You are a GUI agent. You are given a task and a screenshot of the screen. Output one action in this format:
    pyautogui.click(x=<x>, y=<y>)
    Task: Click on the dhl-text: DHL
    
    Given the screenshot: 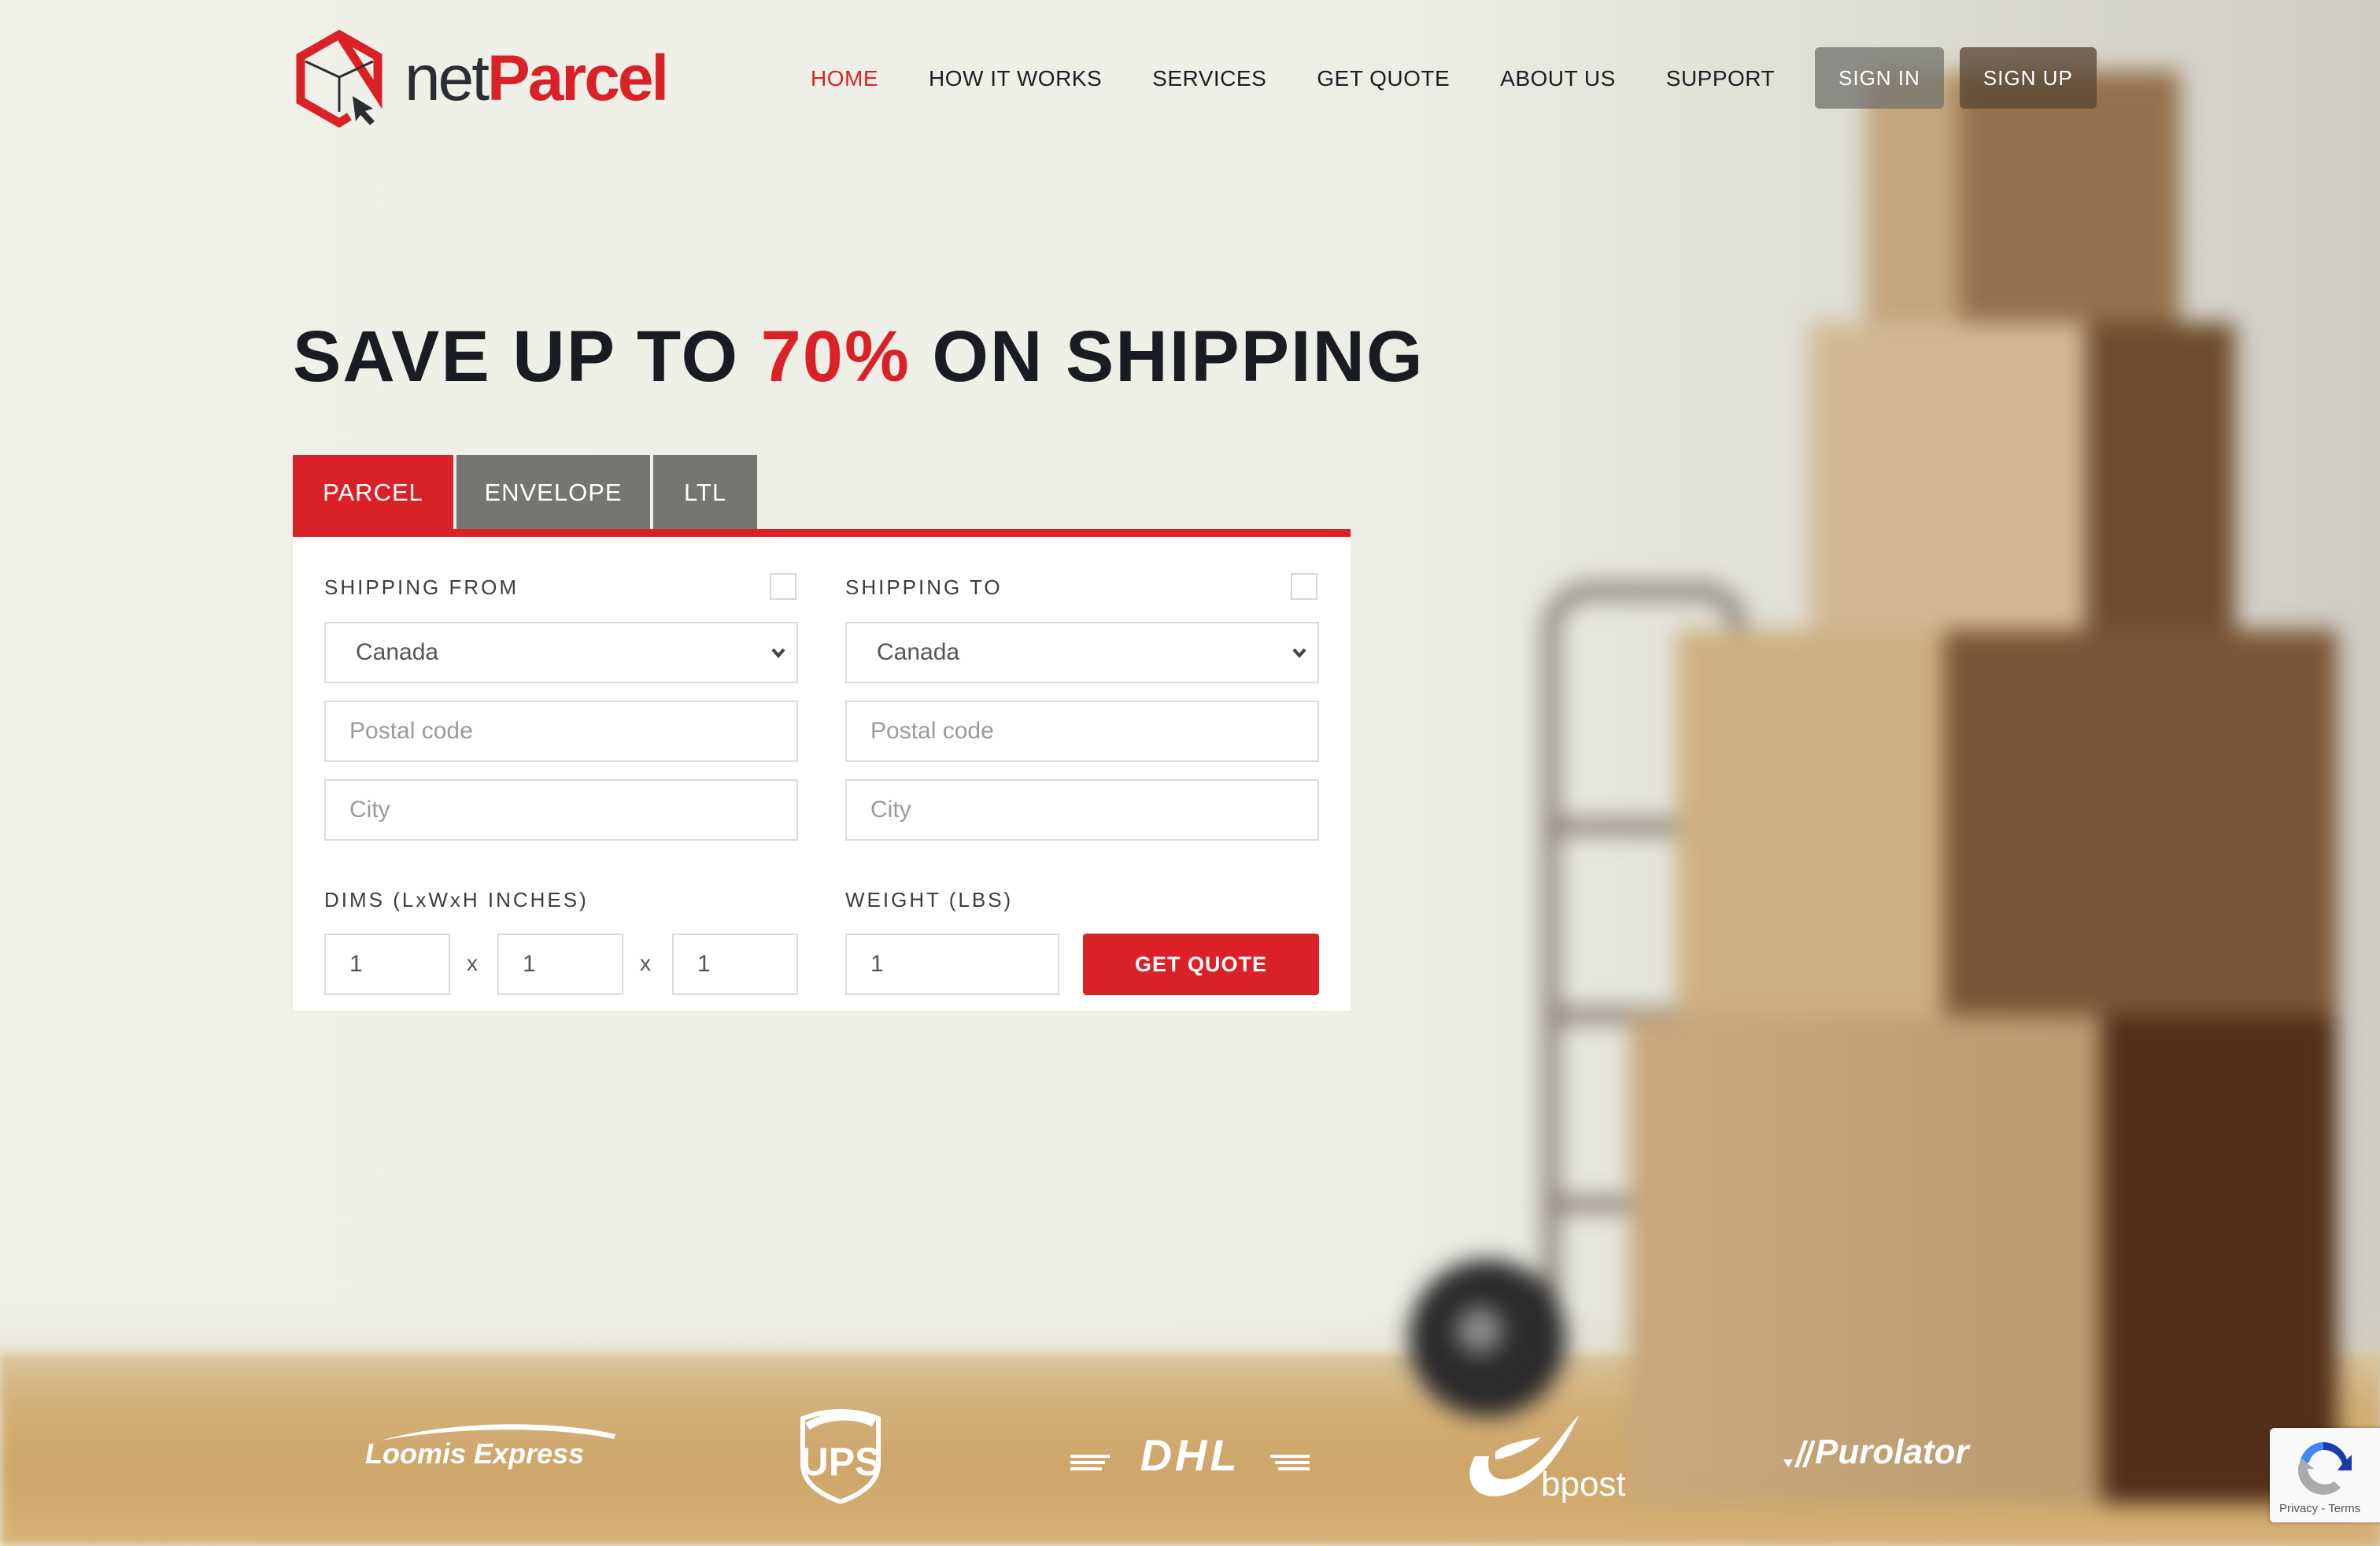 What is the action you would take?
    pyautogui.click(x=1190, y=1456)
    